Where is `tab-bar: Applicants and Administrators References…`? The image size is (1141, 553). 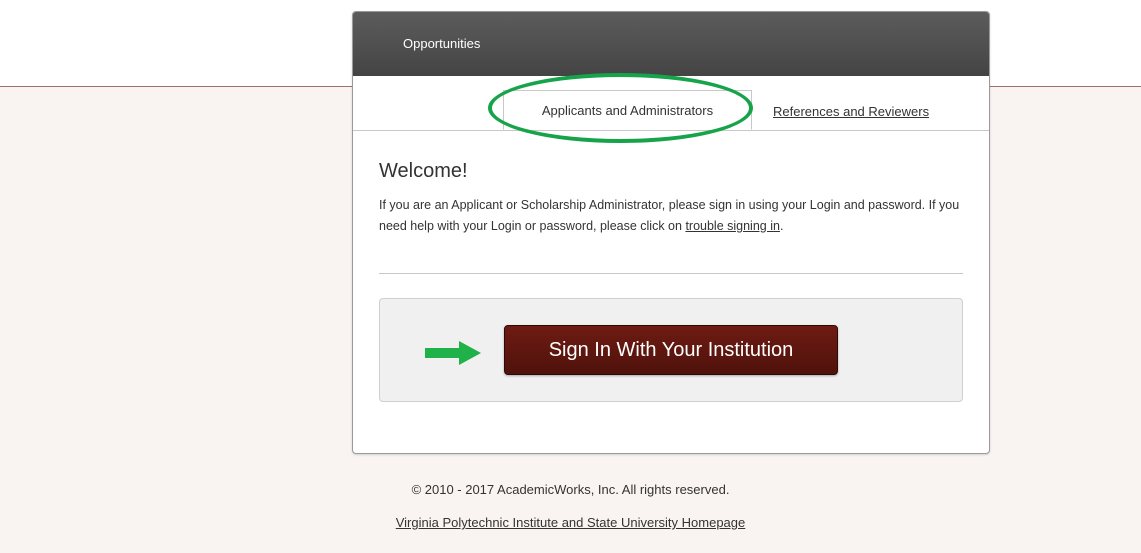
tab-bar: Applicants and Administrators References… is located at coordinates (671, 108).